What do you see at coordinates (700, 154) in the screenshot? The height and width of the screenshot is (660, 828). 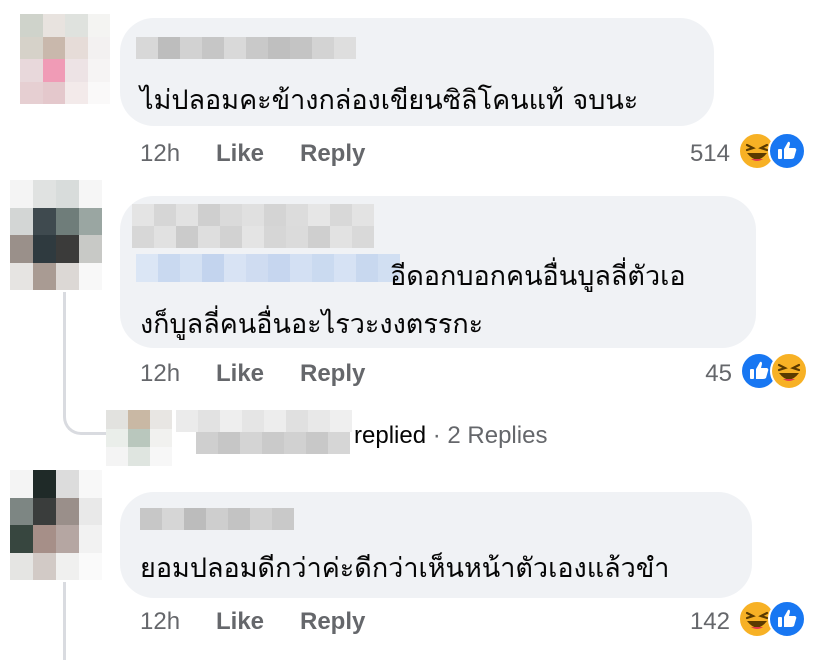 I see `reaction-count: 514` at bounding box center [700, 154].